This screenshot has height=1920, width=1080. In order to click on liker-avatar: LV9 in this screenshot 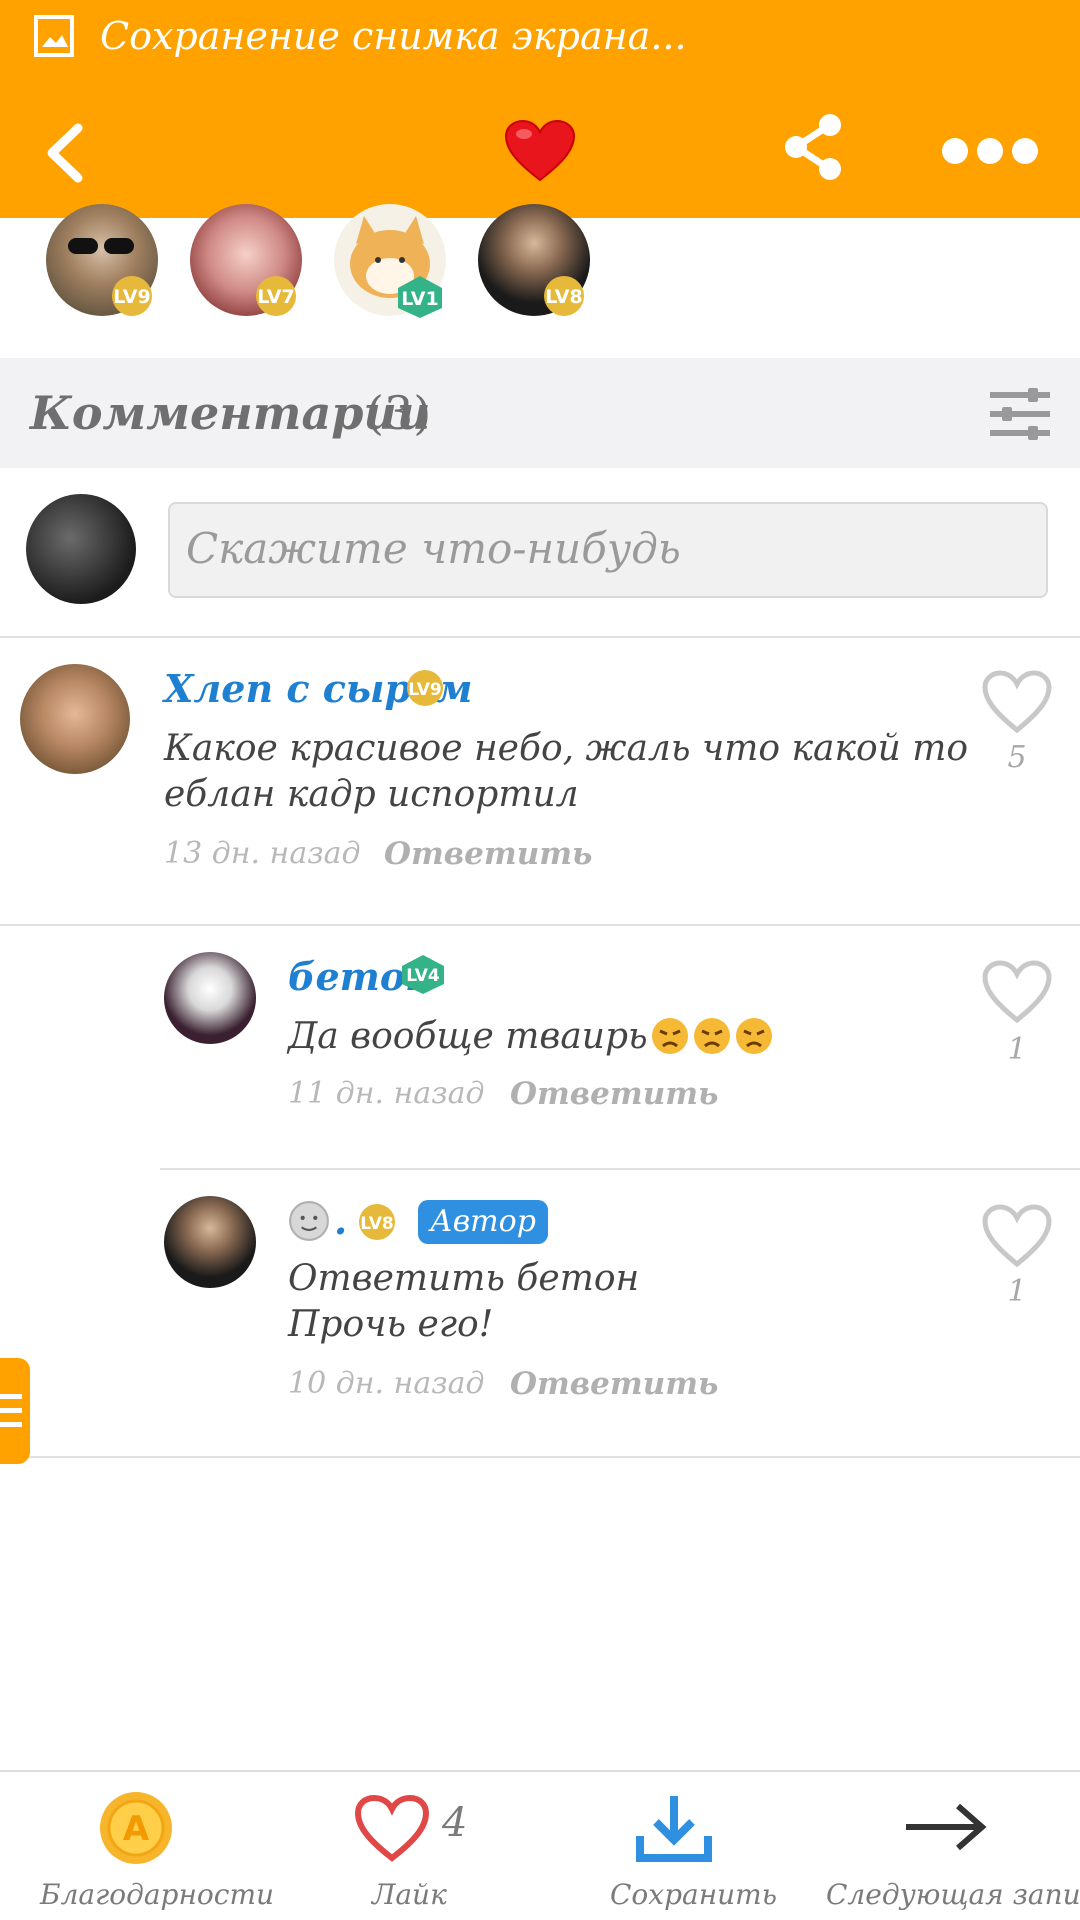, I will do `click(102, 261)`.